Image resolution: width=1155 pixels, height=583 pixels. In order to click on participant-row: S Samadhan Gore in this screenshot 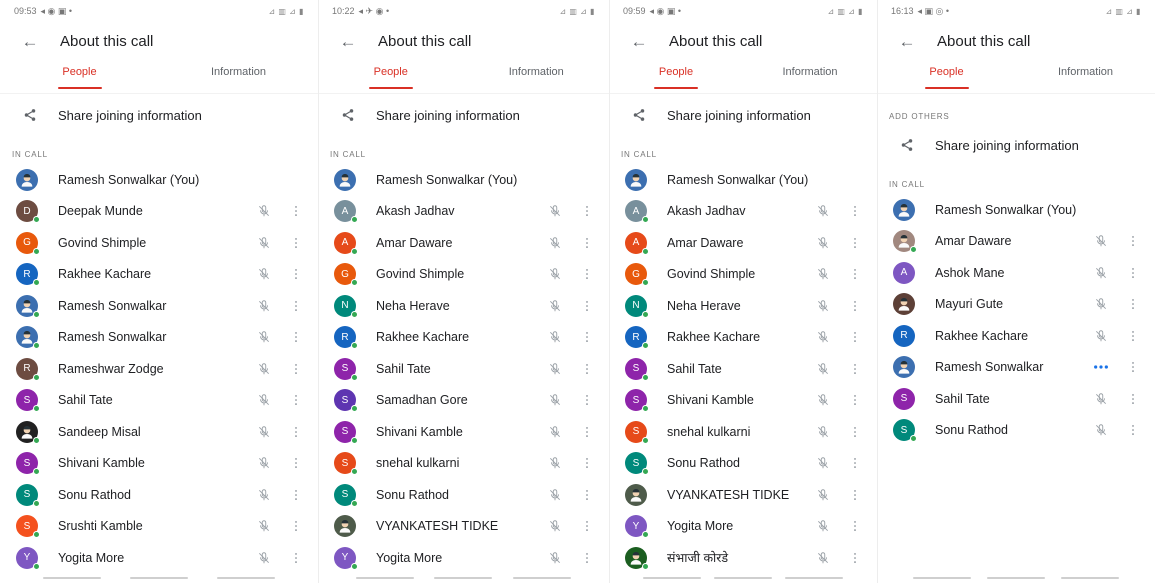, I will do `click(463, 401)`.